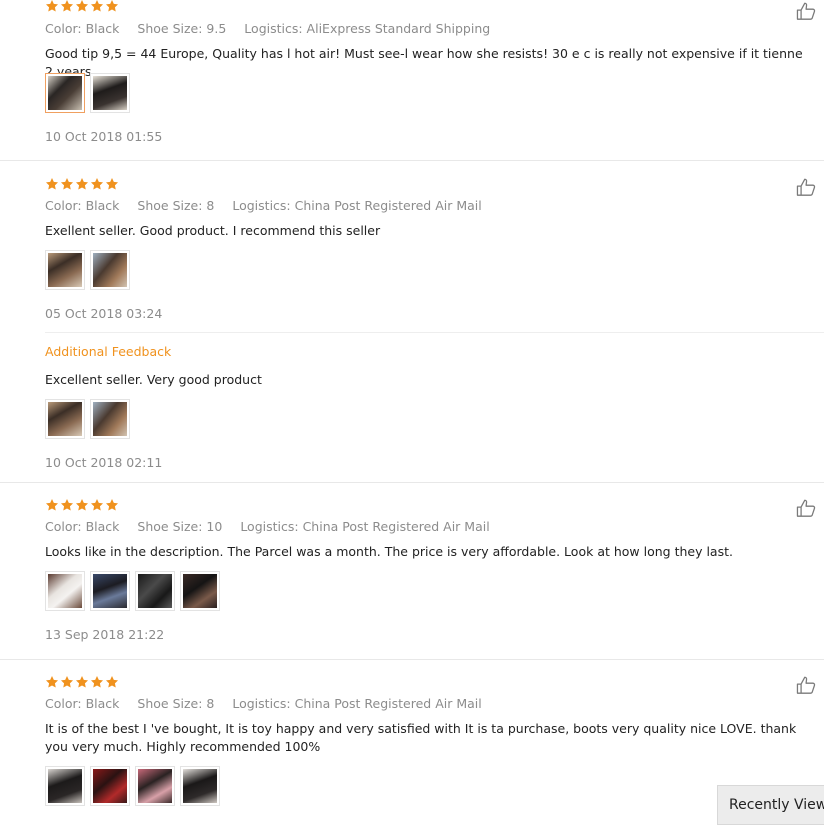  I want to click on review-date: 10 Oct 2018 01:55, so click(104, 136).